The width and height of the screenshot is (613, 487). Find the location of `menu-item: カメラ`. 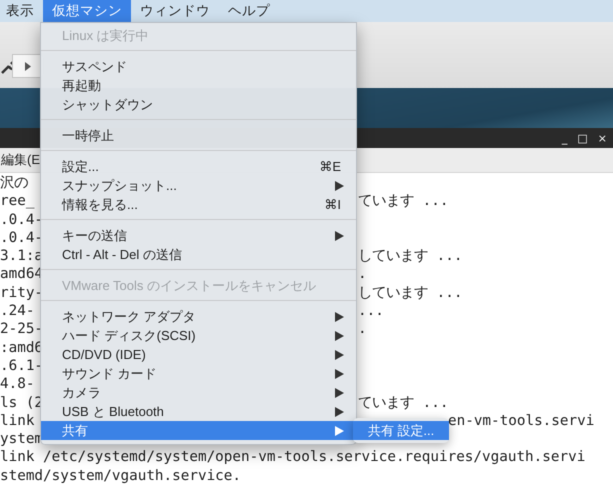

menu-item: カメラ is located at coordinates (198, 392).